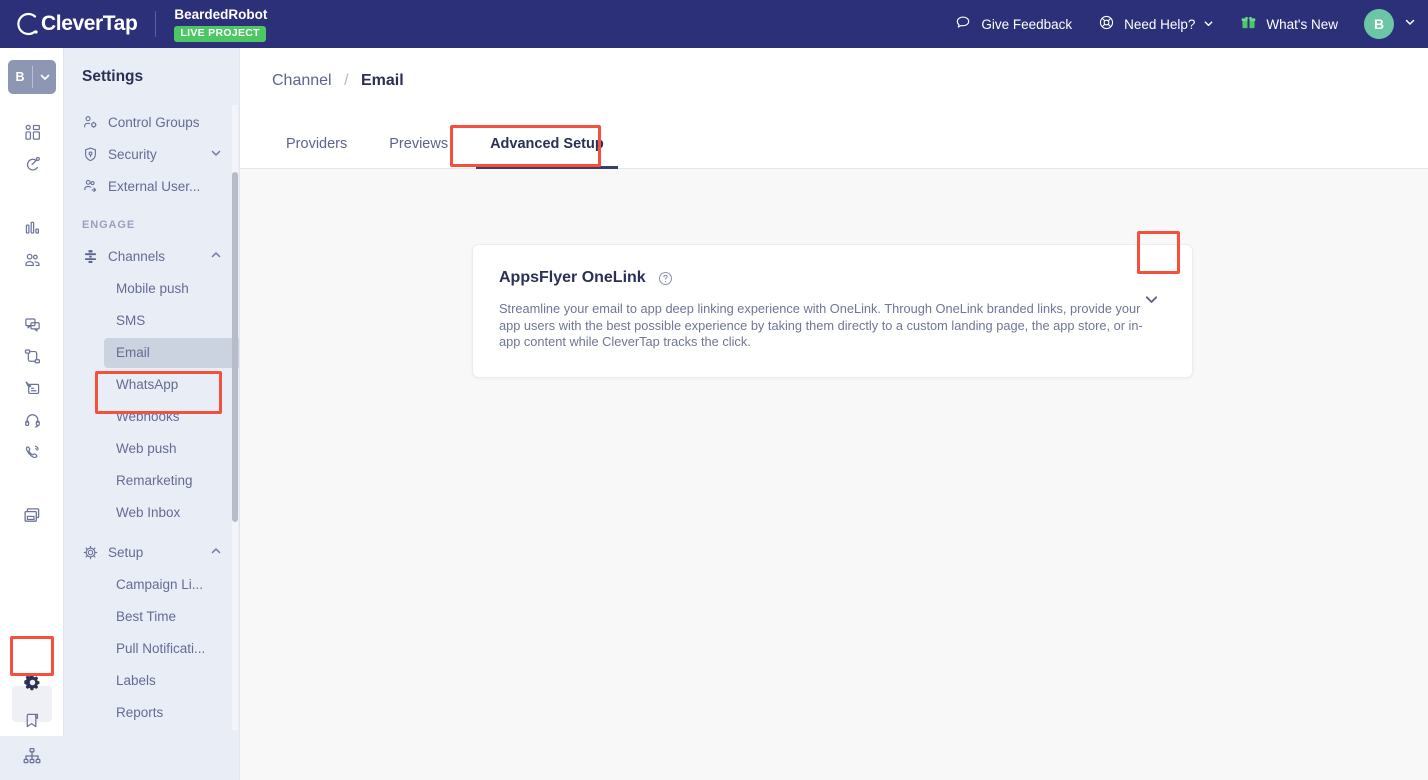  I want to click on sidebar-item-webhooks: Webhooks, so click(152, 416).